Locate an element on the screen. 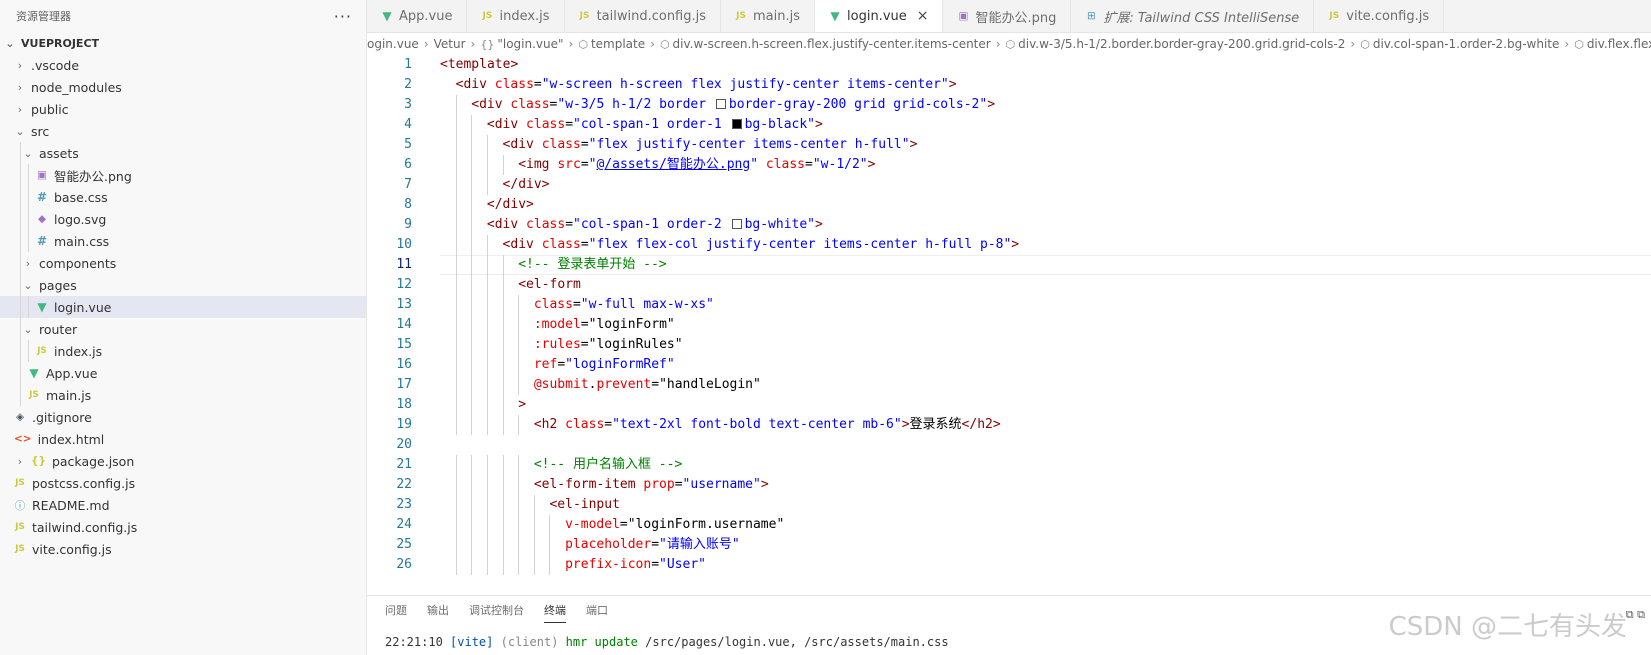 This screenshot has height=655, width=1651. breadcrumb-item: ogin.vue is located at coordinates (393, 44).